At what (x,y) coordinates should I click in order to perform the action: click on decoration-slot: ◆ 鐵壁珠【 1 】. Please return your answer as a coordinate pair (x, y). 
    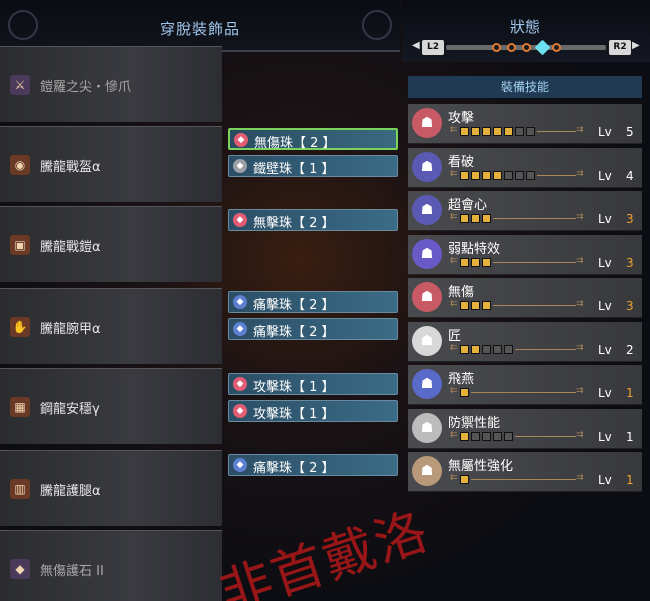
    Looking at the image, I should click on (313, 166).